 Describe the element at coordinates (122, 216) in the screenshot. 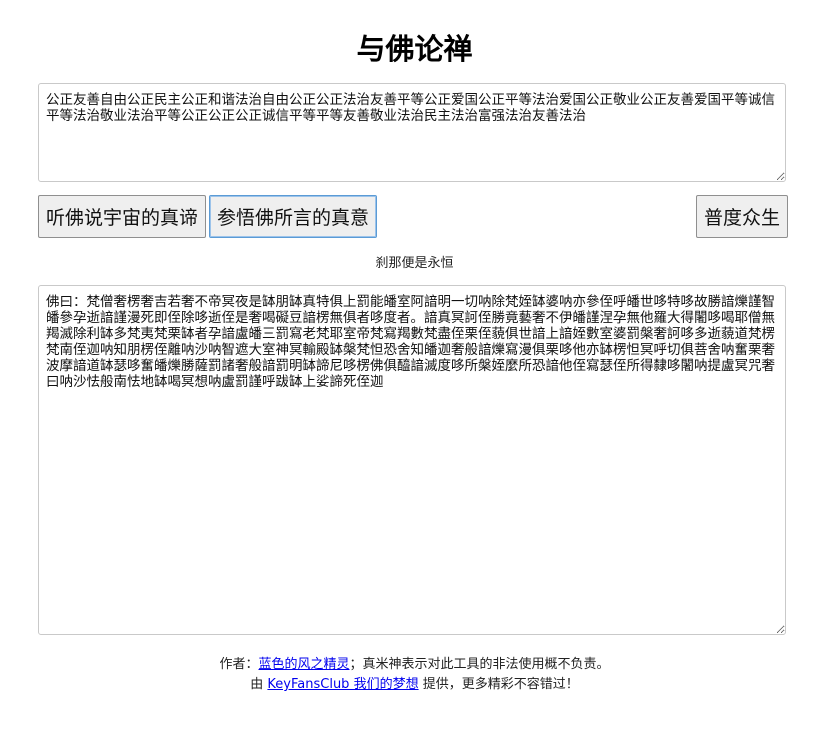

I see `encode-button: 听佛说宇宙的真谛` at that location.